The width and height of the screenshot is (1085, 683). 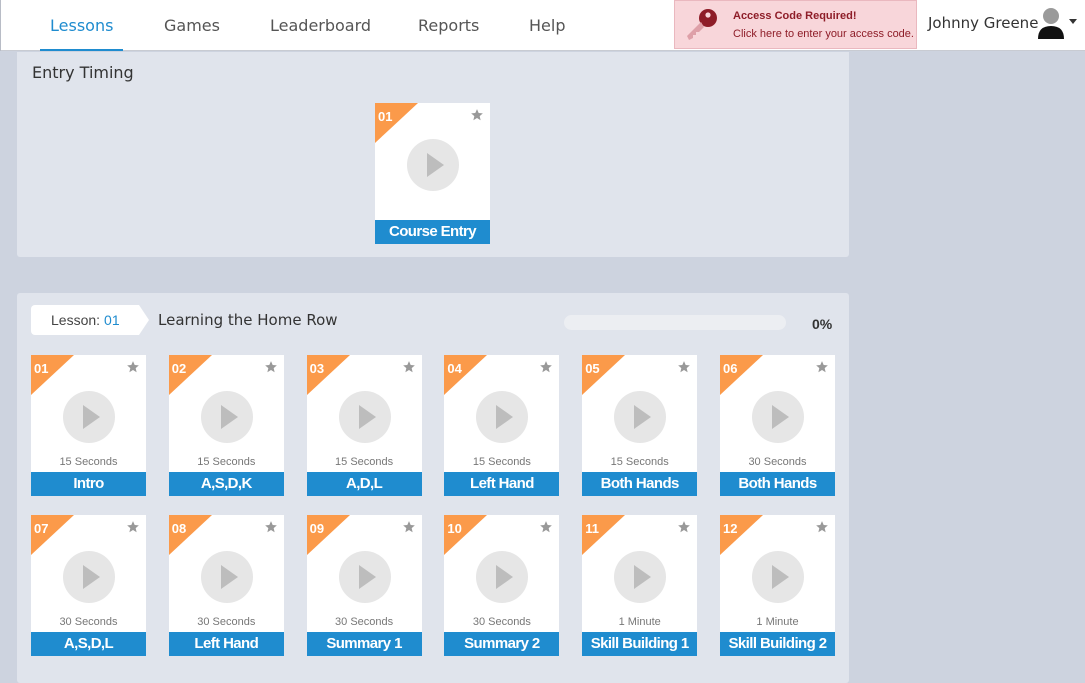 What do you see at coordinates (179, 368) in the screenshot?
I see `card-number: 02` at bounding box center [179, 368].